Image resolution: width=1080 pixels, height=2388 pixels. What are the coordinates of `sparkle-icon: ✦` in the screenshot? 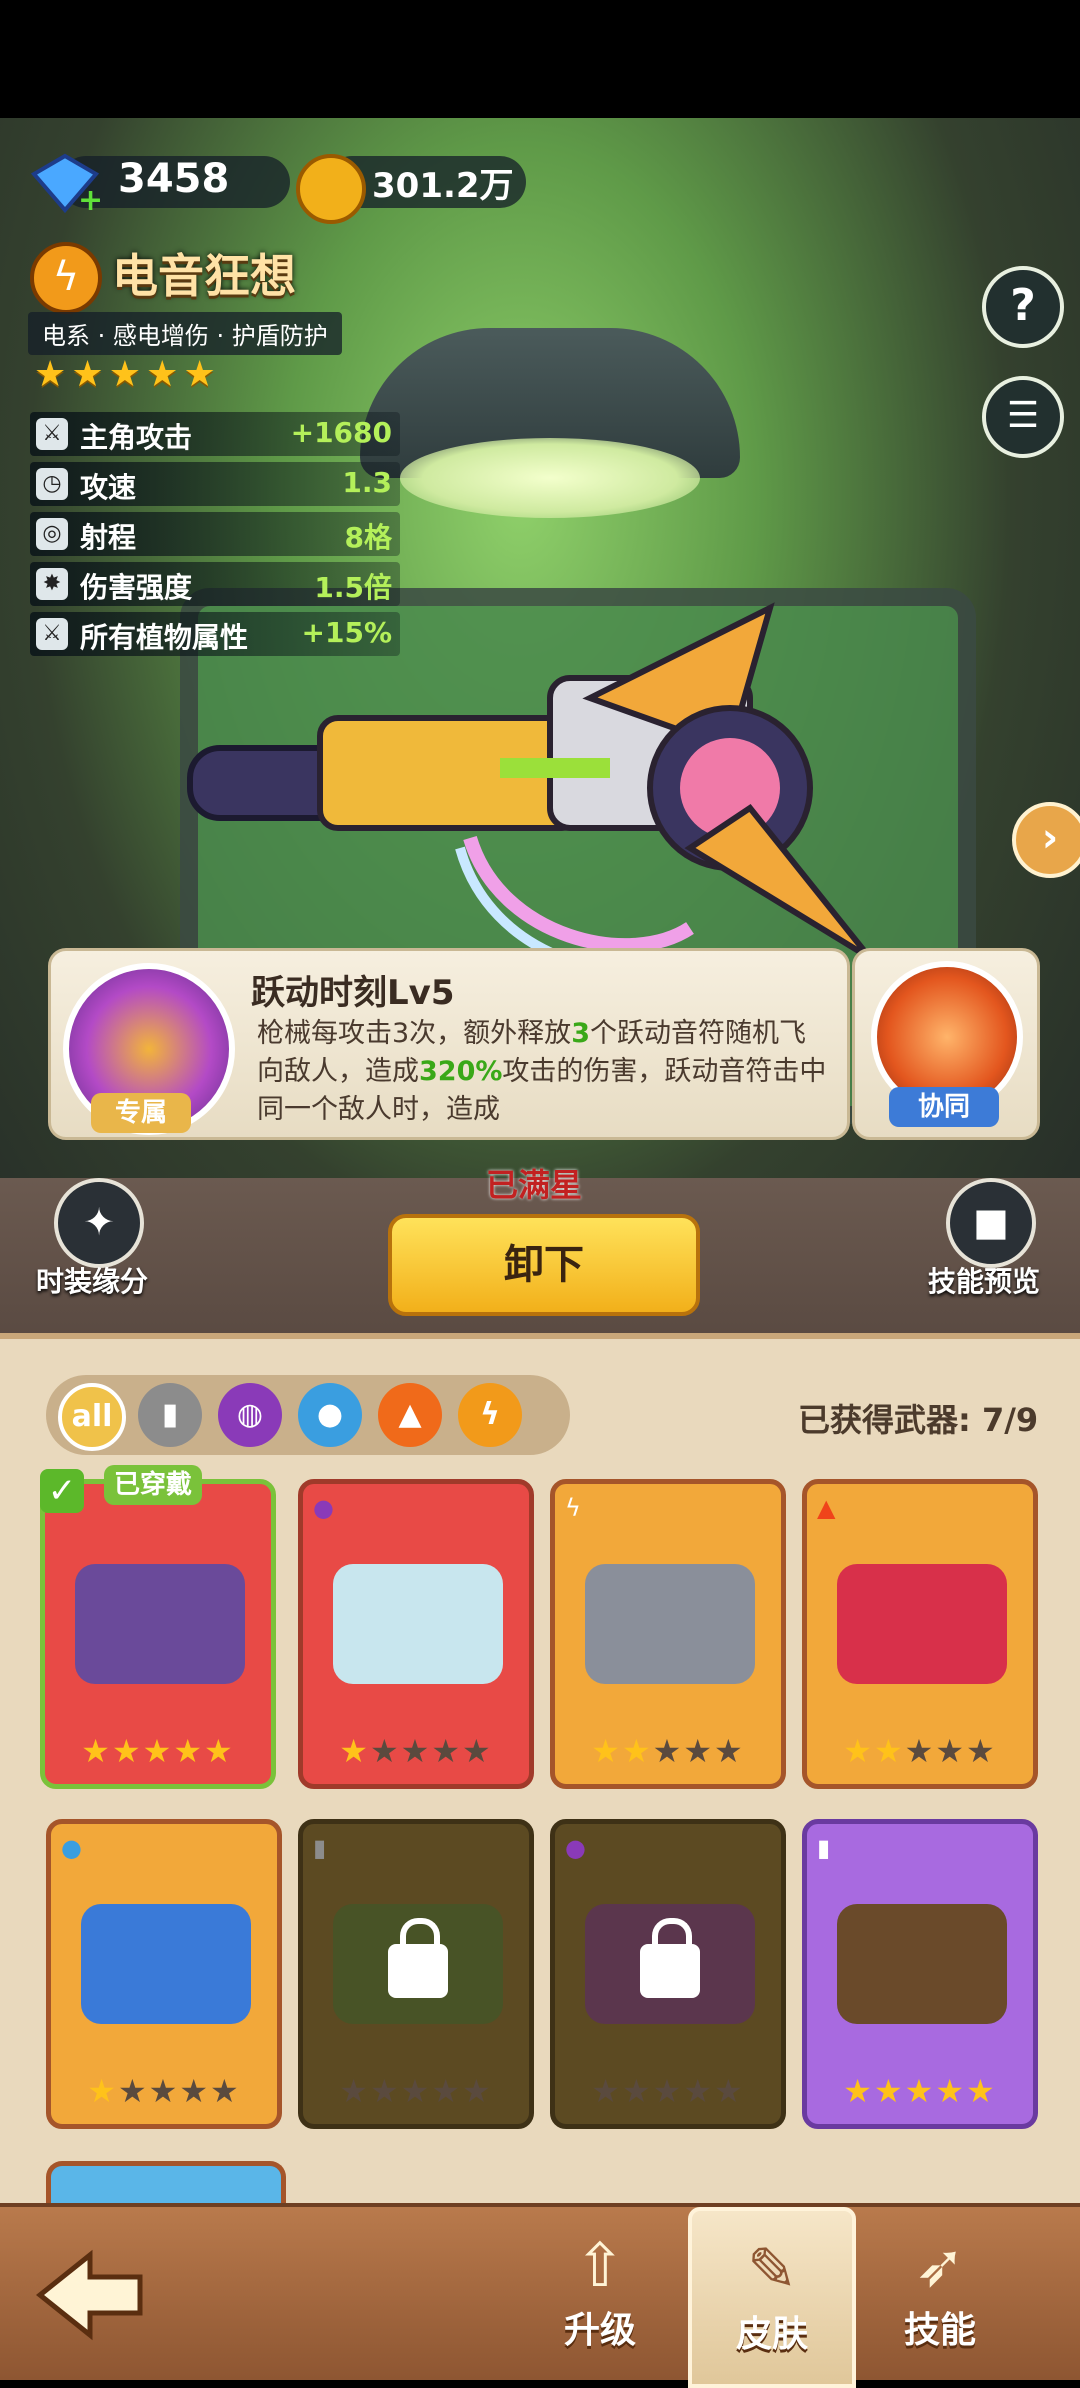 It's located at (99, 1223).